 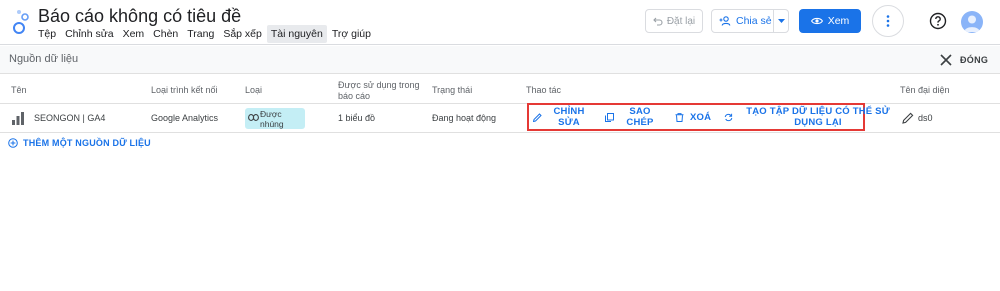 What do you see at coordinates (464, 118) in the screenshot?
I see `status-text: Đang hoạt động` at bounding box center [464, 118].